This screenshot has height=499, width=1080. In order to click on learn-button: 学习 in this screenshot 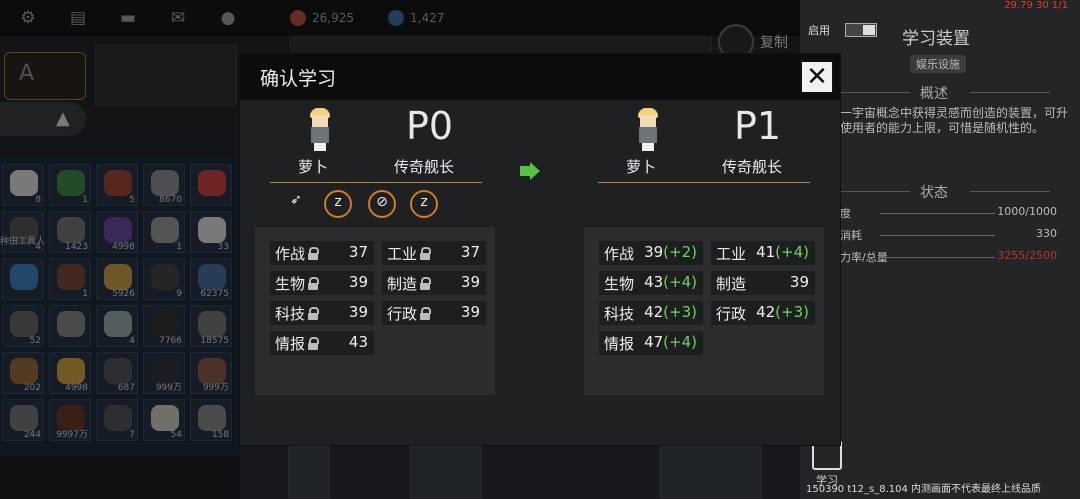, I will do `click(827, 463)`.